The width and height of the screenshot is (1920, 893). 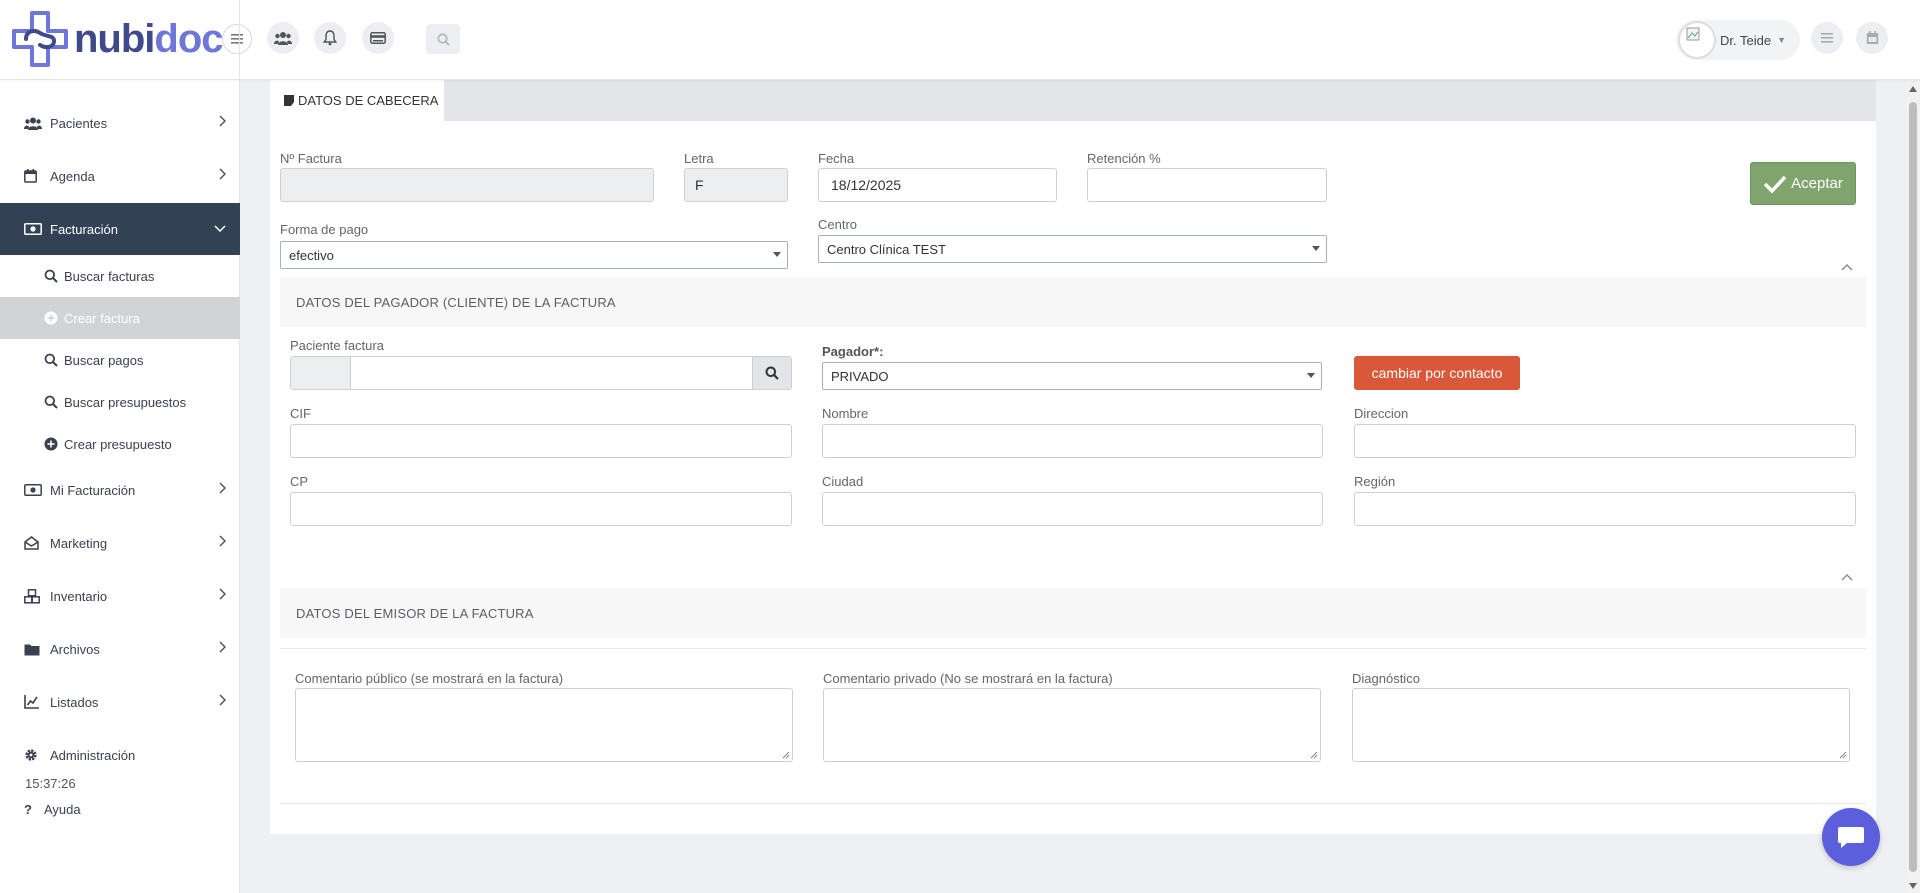 What do you see at coordinates (357, 100) in the screenshot?
I see `tab-datos-cabecera: DATOS DE CABECERA` at bounding box center [357, 100].